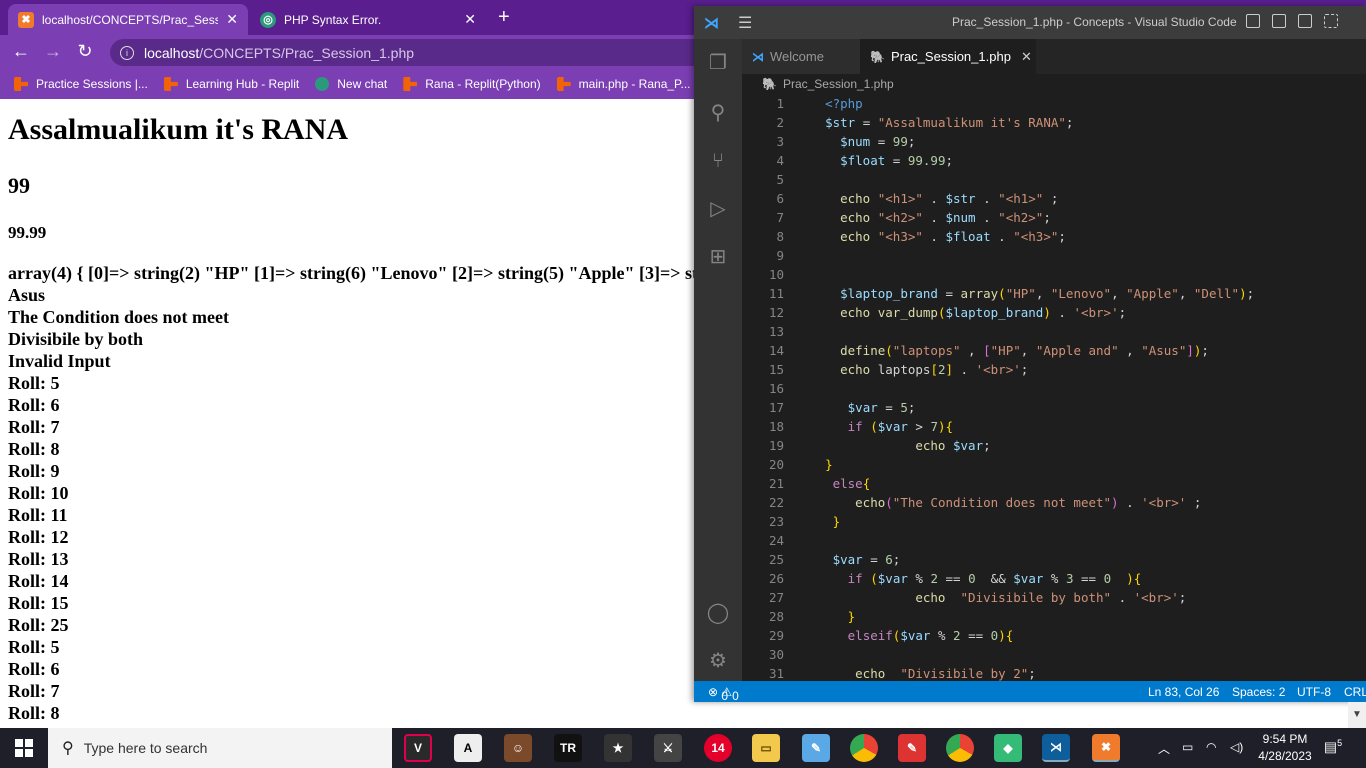 This screenshot has width=1366, height=768. I want to click on breadcrumb: 🐘 Prac_Session_1.php, so click(1054, 84).